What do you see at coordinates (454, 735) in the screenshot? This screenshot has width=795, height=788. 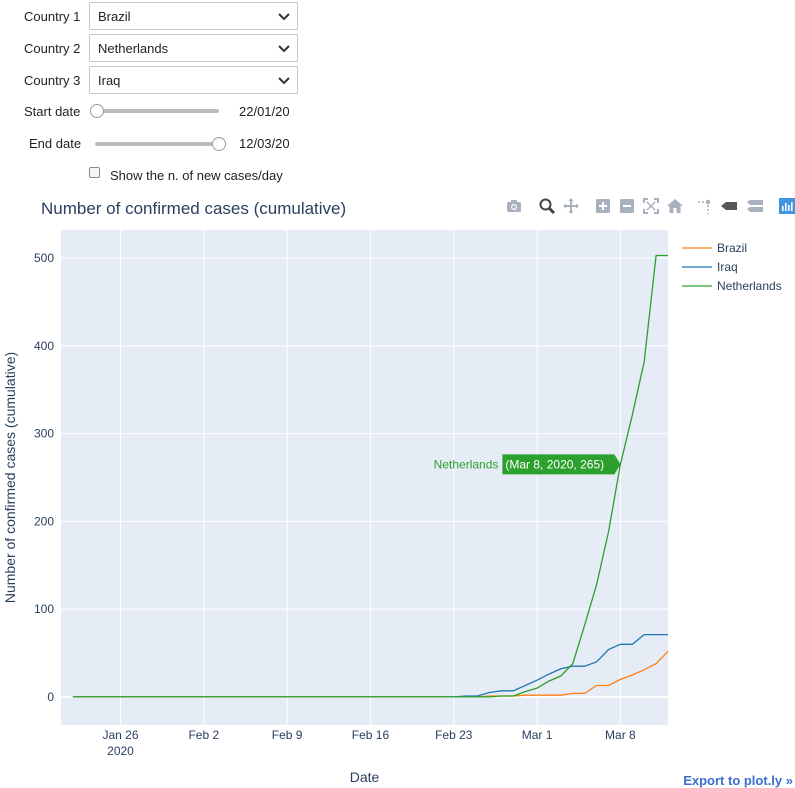 I see `x-tick-label: Feb 23` at bounding box center [454, 735].